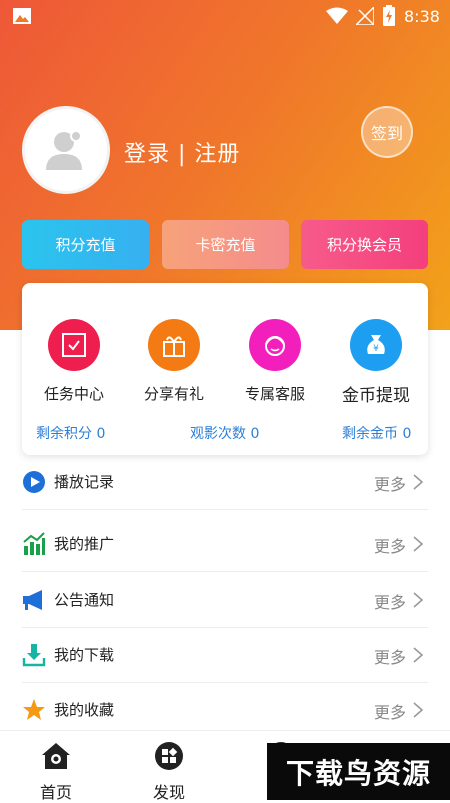 The height and width of the screenshot is (803, 450). What do you see at coordinates (34, 709) in the screenshot?
I see `star-icon` at bounding box center [34, 709].